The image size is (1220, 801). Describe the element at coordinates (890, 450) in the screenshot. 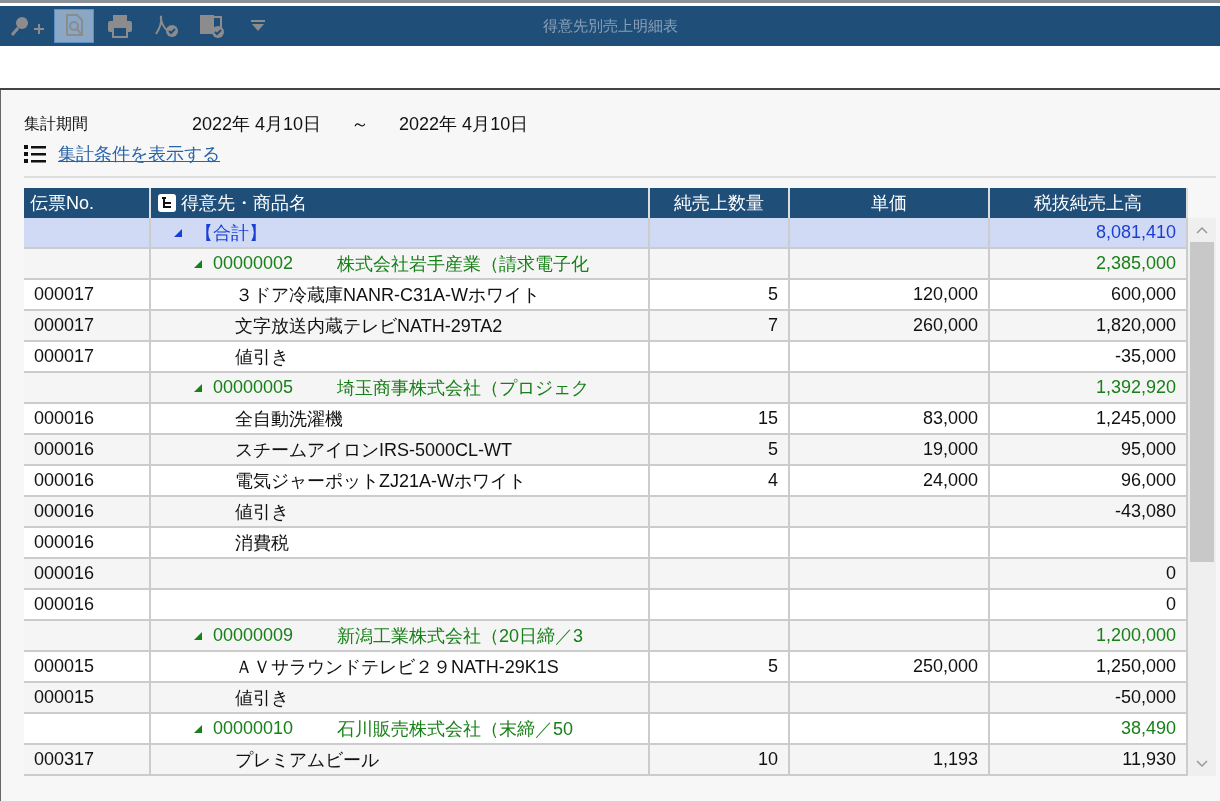

I see `table-cell: 19,000` at that location.